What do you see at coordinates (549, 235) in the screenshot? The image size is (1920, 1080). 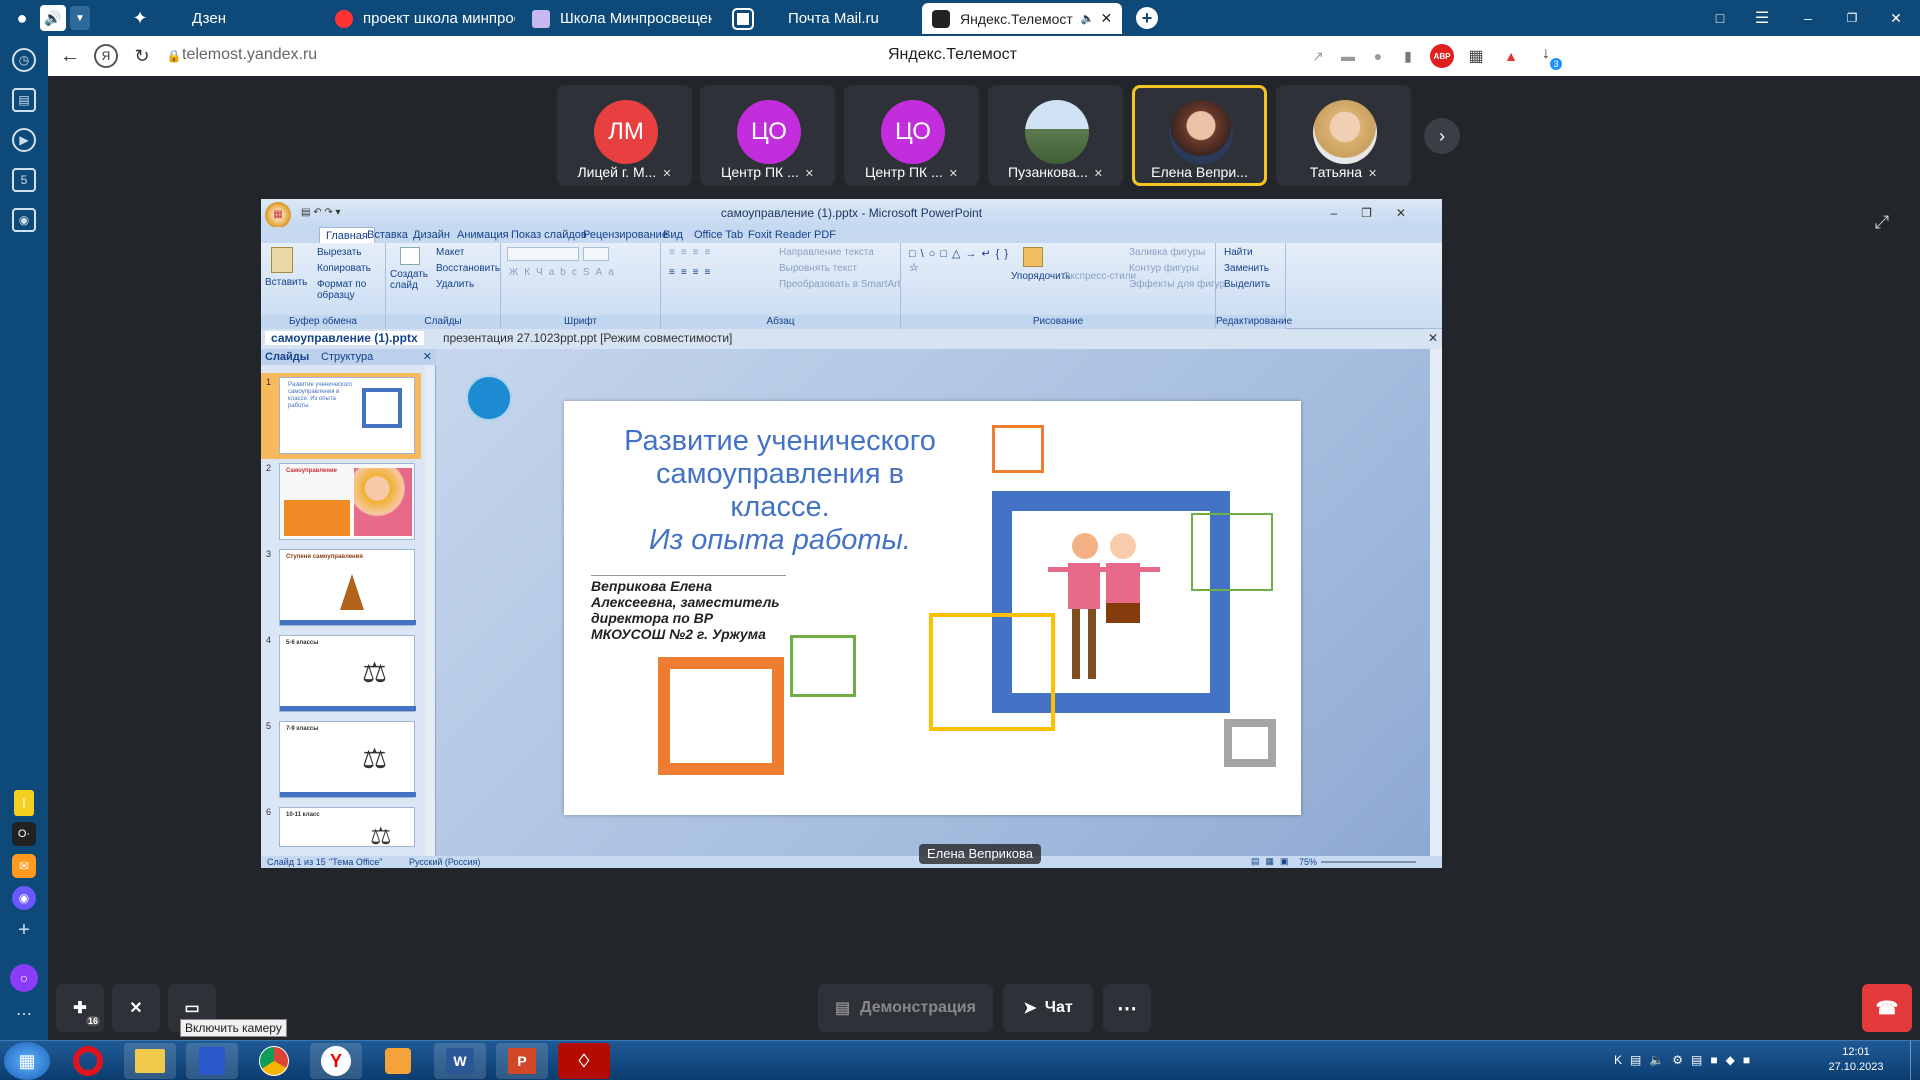 I see `ribbon-tab-slideshow: Показ слайдов` at bounding box center [549, 235].